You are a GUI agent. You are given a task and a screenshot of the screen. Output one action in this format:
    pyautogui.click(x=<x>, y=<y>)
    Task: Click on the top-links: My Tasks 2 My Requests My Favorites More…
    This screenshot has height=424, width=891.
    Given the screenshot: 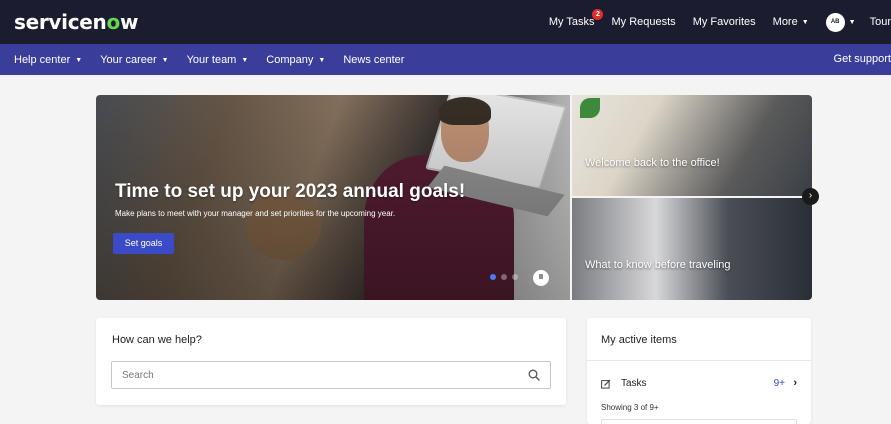 What is the action you would take?
    pyautogui.click(x=720, y=22)
    